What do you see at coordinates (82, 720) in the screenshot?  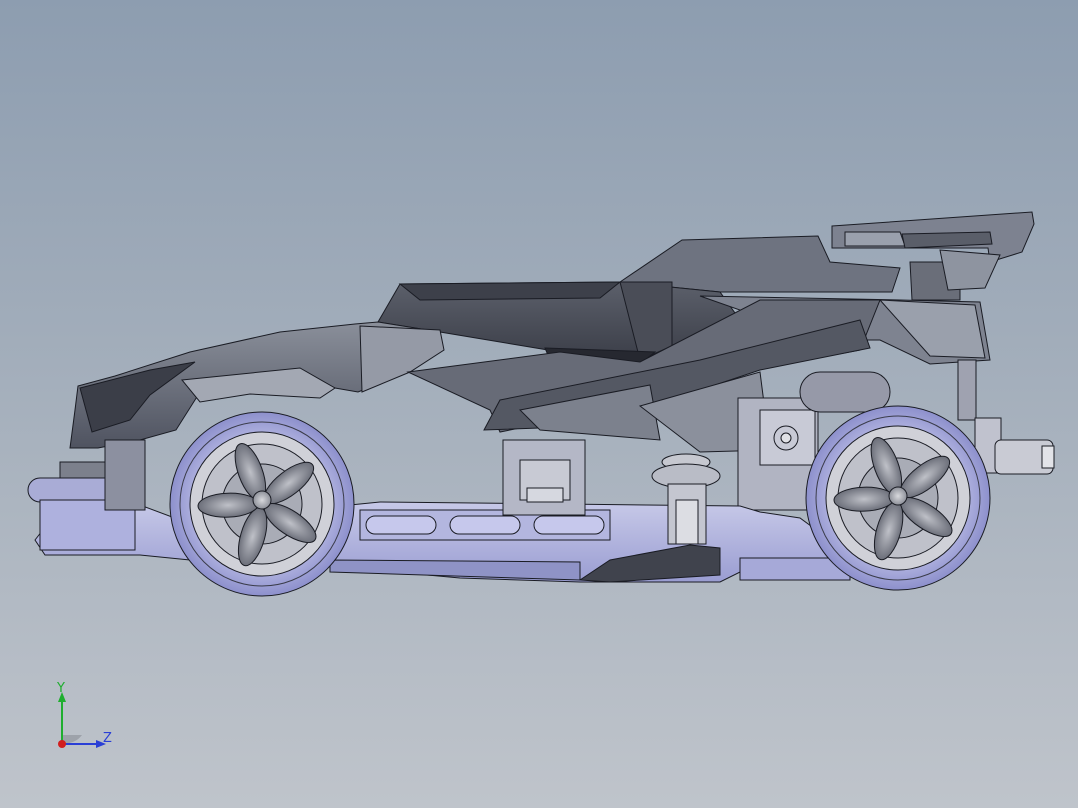 I see `triad-axes-icon` at bounding box center [82, 720].